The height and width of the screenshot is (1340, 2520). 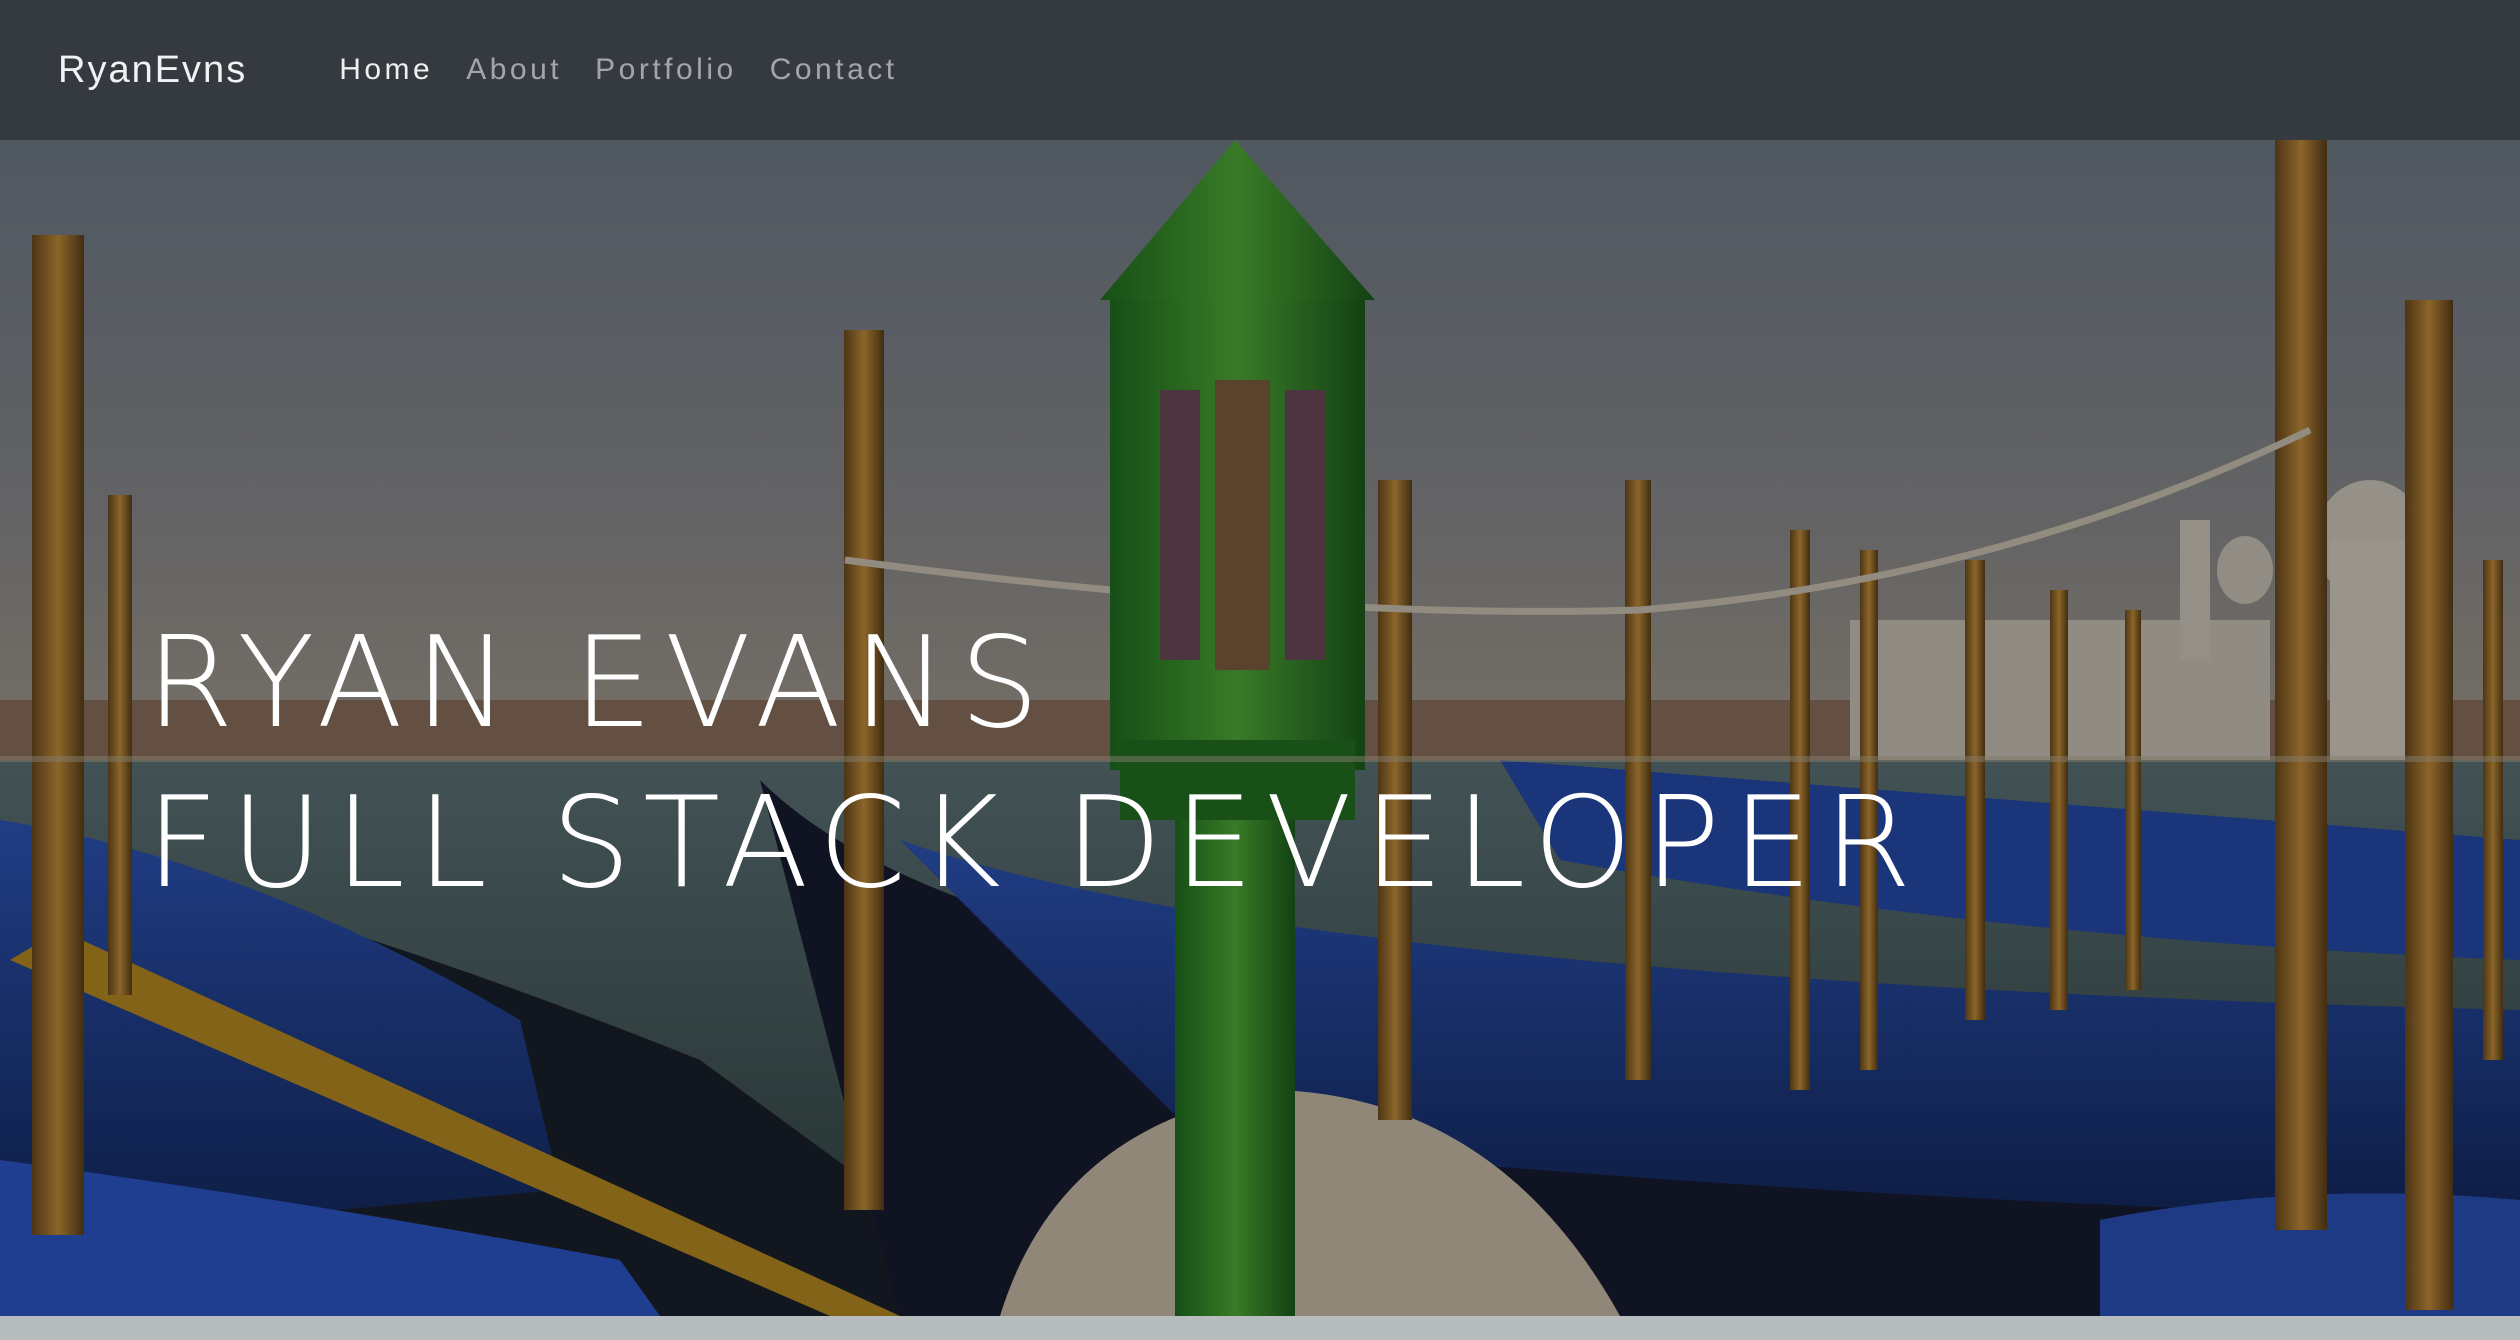 What do you see at coordinates (514, 70) in the screenshot?
I see `nav-link-about: About` at bounding box center [514, 70].